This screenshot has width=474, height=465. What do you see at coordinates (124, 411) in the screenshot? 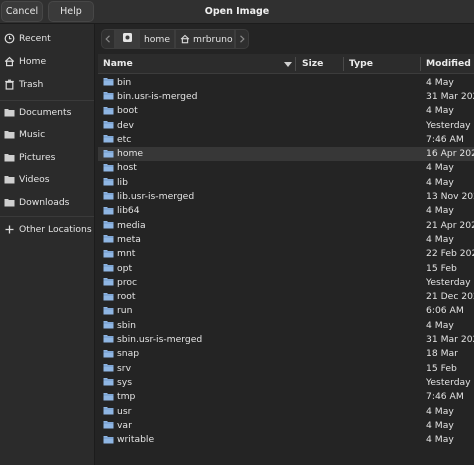
I see `file-name: usr` at bounding box center [124, 411].